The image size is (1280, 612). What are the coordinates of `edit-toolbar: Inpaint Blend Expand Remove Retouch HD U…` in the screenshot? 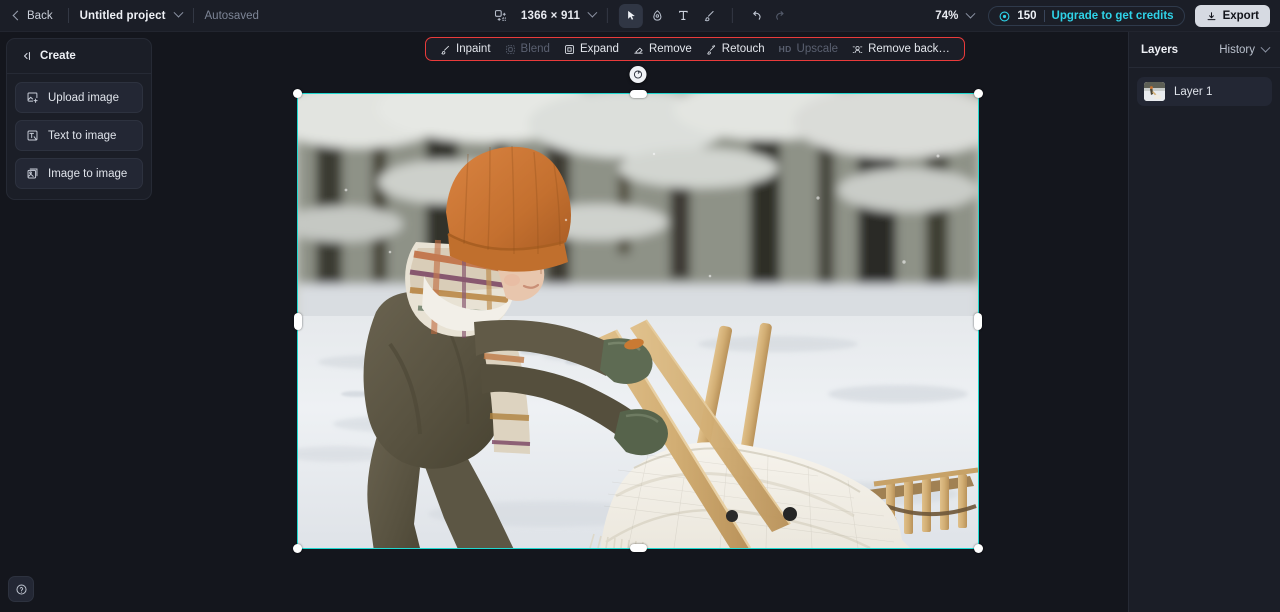 It's located at (695, 49).